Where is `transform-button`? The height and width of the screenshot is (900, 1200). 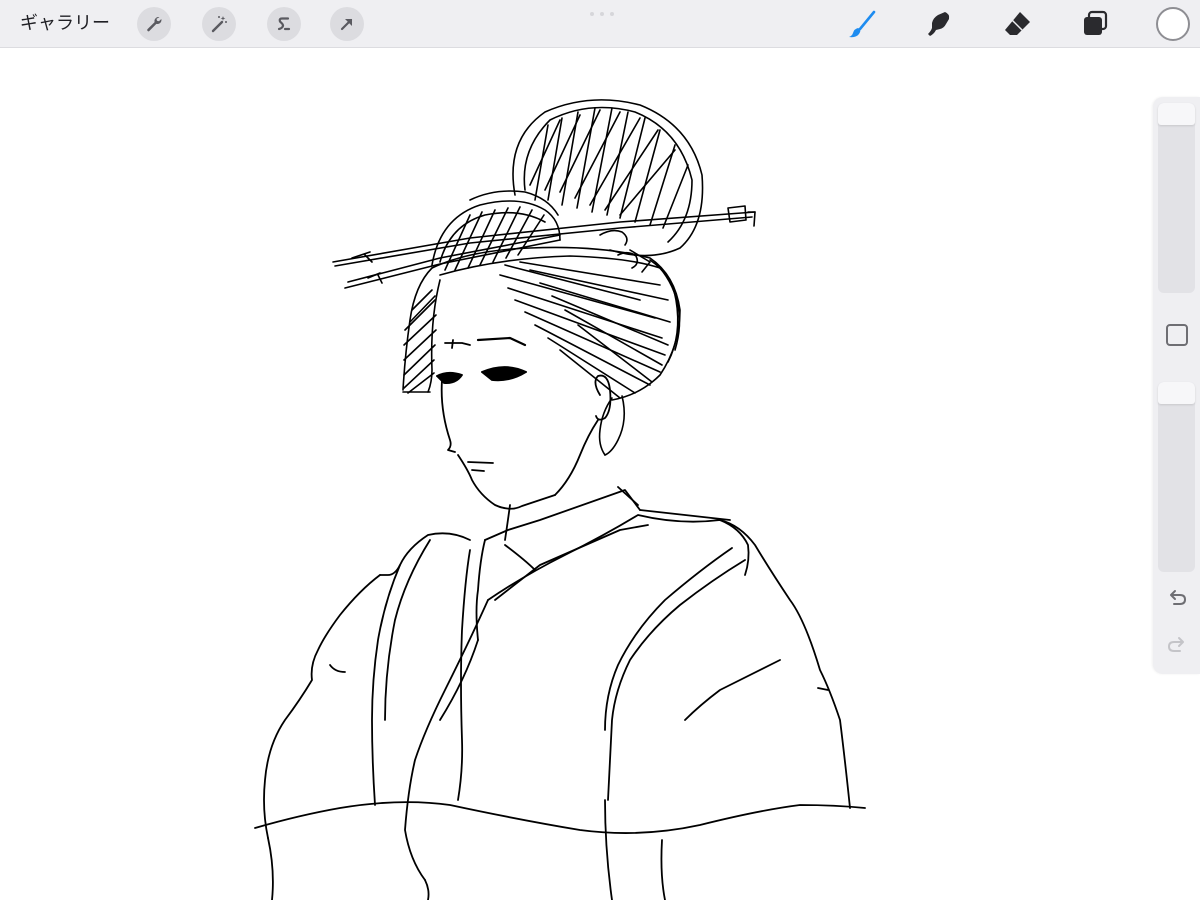 transform-button is located at coordinates (347, 24).